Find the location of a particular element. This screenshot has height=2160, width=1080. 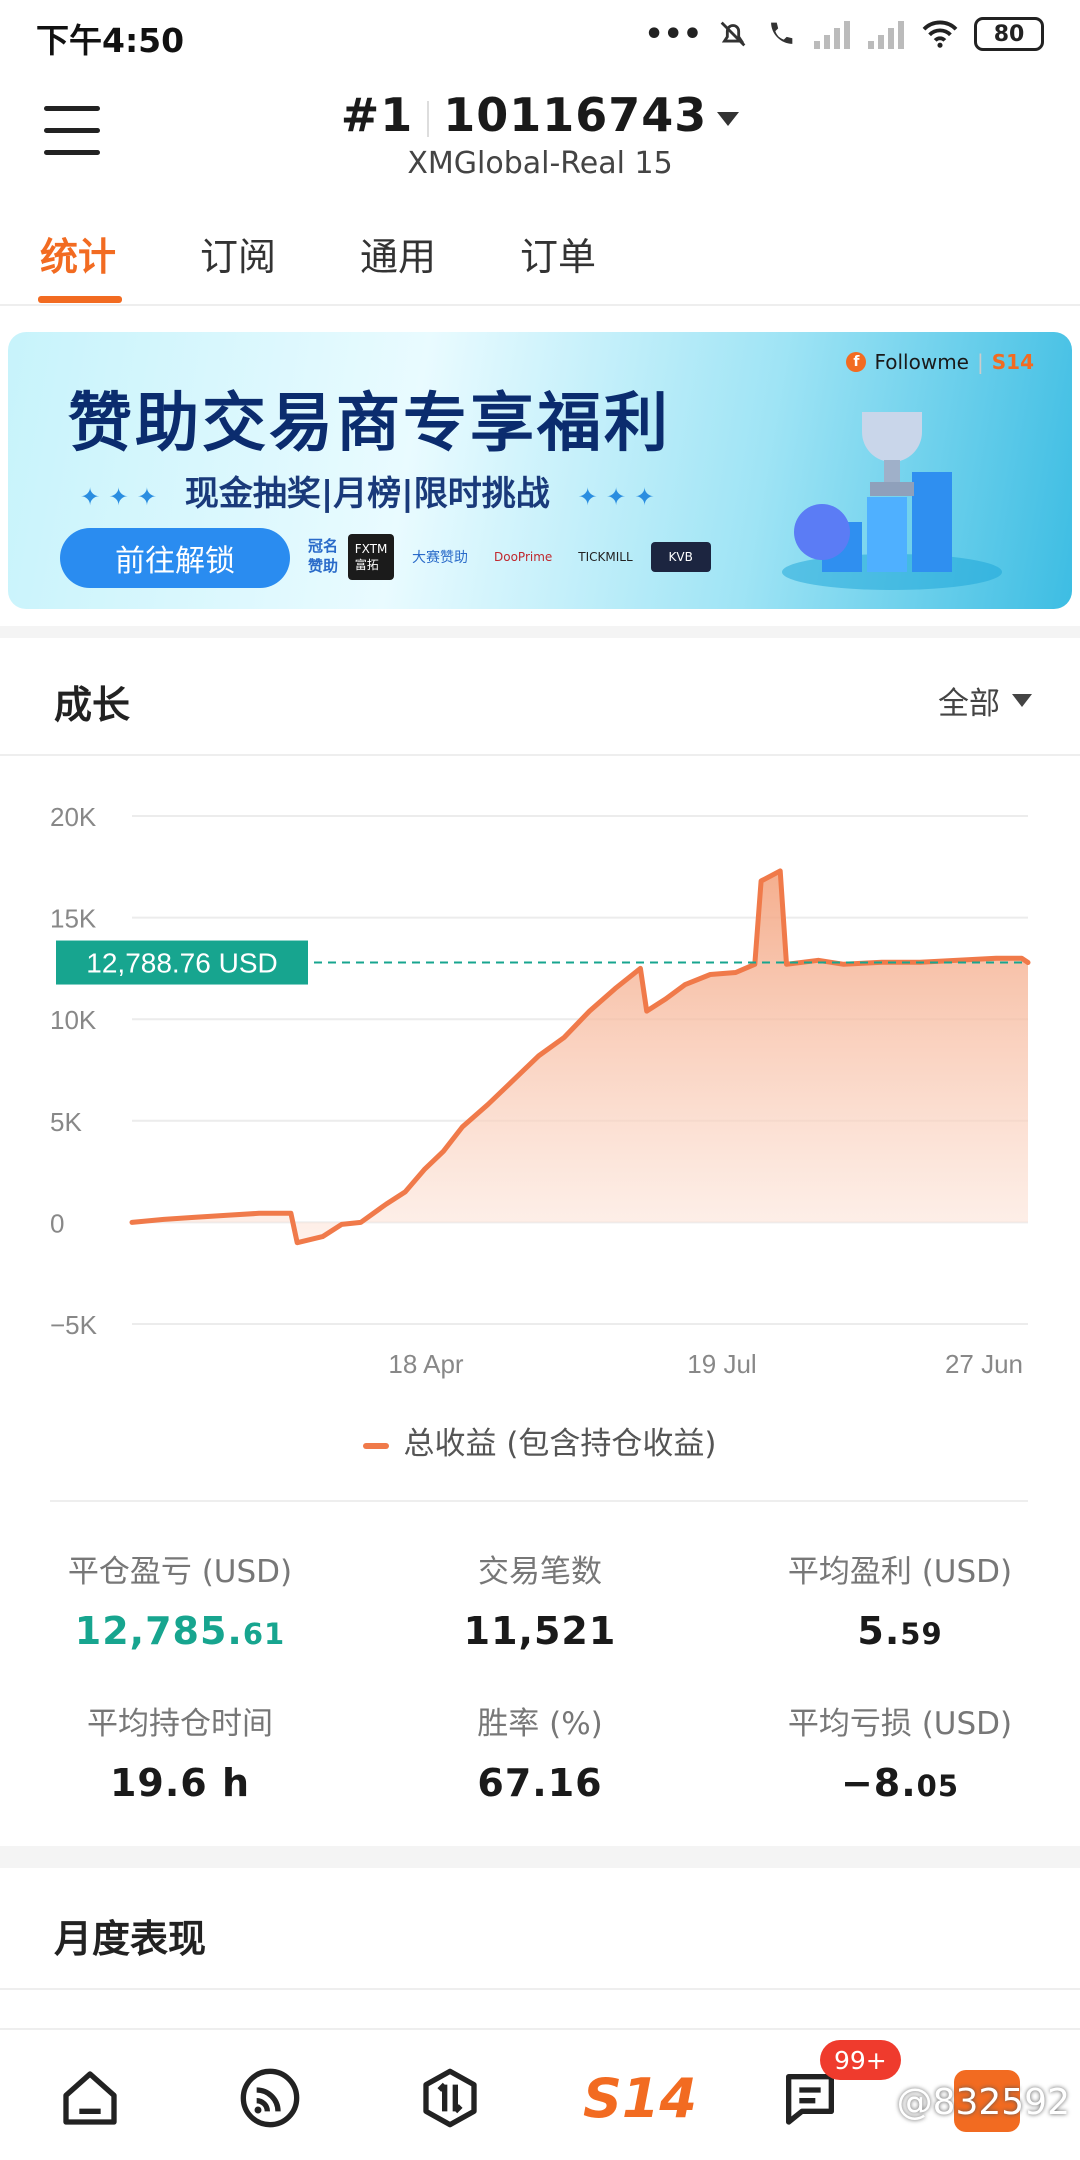

banner-brand: f Followme | S14 is located at coordinates (940, 362).